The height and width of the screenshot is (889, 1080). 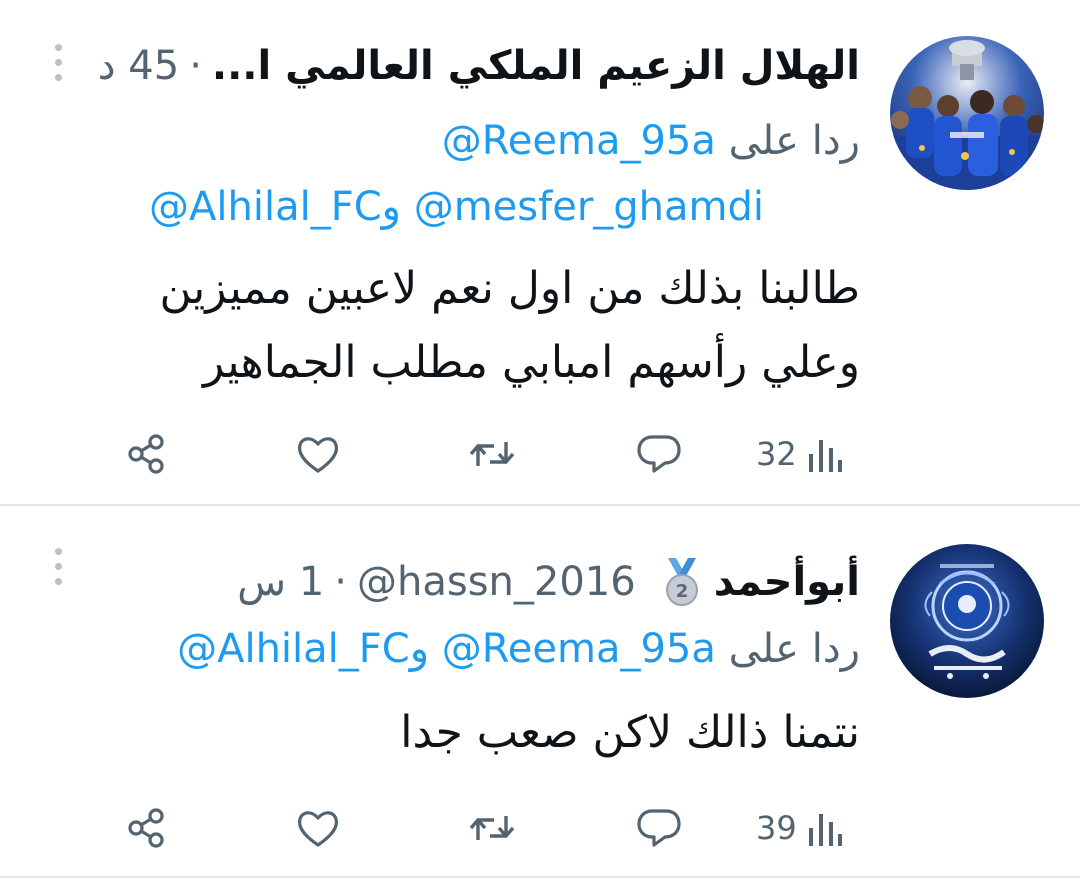 What do you see at coordinates (630, 732) in the screenshot?
I see `tweet-text-line: نتمنا ذالك لاكن صعب جدا` at bounding box center [630, 732].